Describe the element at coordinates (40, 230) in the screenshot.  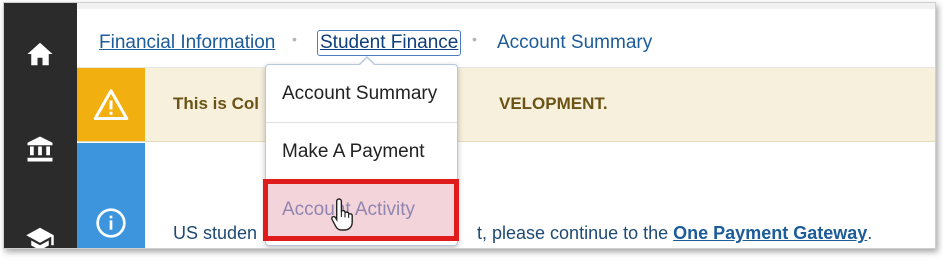
I see `graduation-cap-icon` at that location.